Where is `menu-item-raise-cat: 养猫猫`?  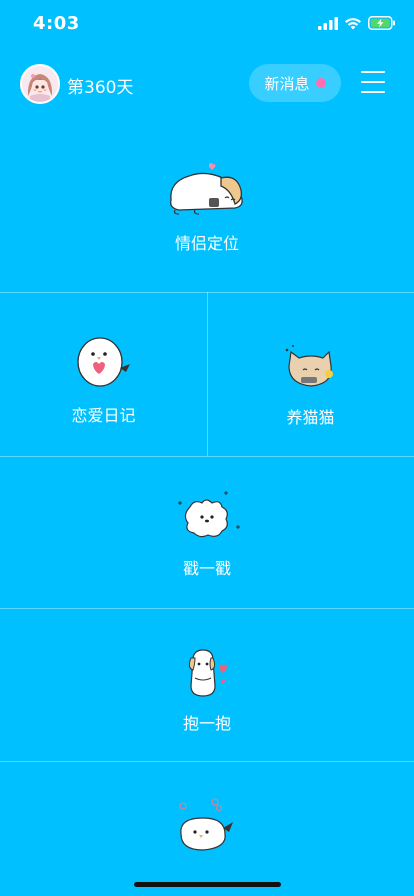 menu-item-raise-cat: 养猫猫 is located at coordinates (310, 386).